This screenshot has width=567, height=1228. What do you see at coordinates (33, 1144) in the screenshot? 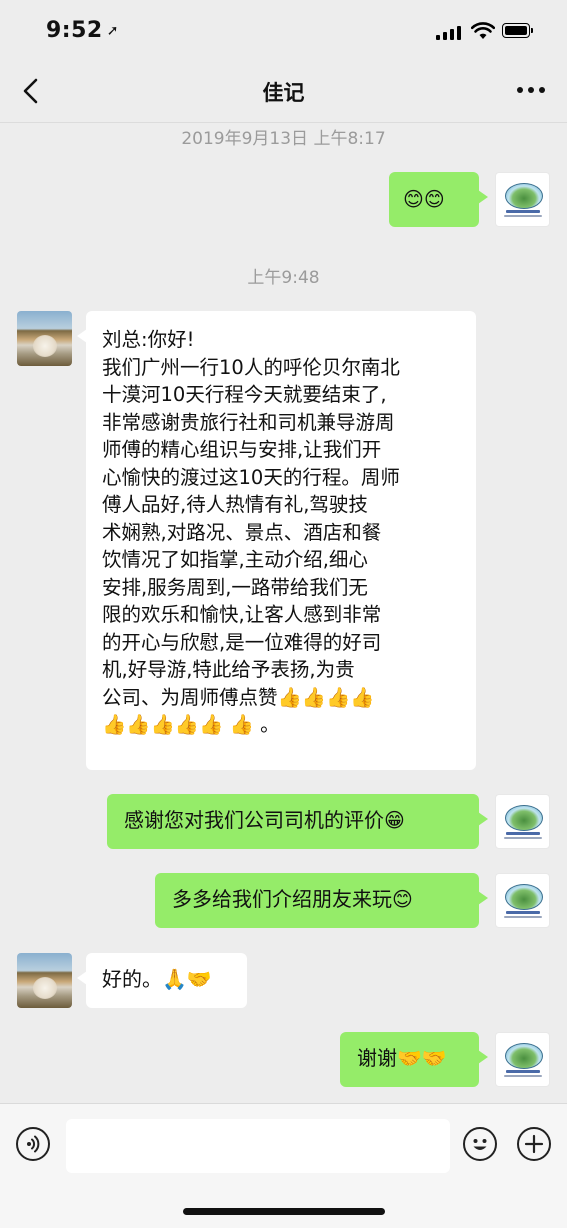
I see `voice-icon` at bounding box center [33, 1144].